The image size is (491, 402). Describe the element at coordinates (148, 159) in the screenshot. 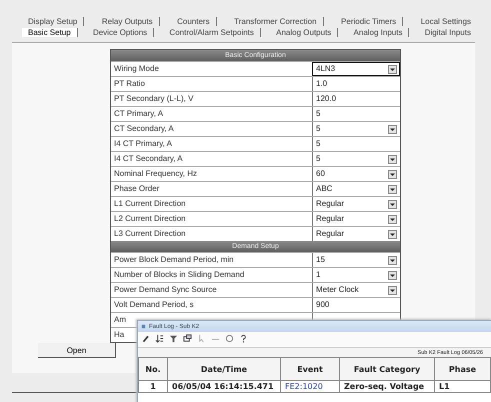

I see `setting-label: I4 CT Secondary, A` at that location.